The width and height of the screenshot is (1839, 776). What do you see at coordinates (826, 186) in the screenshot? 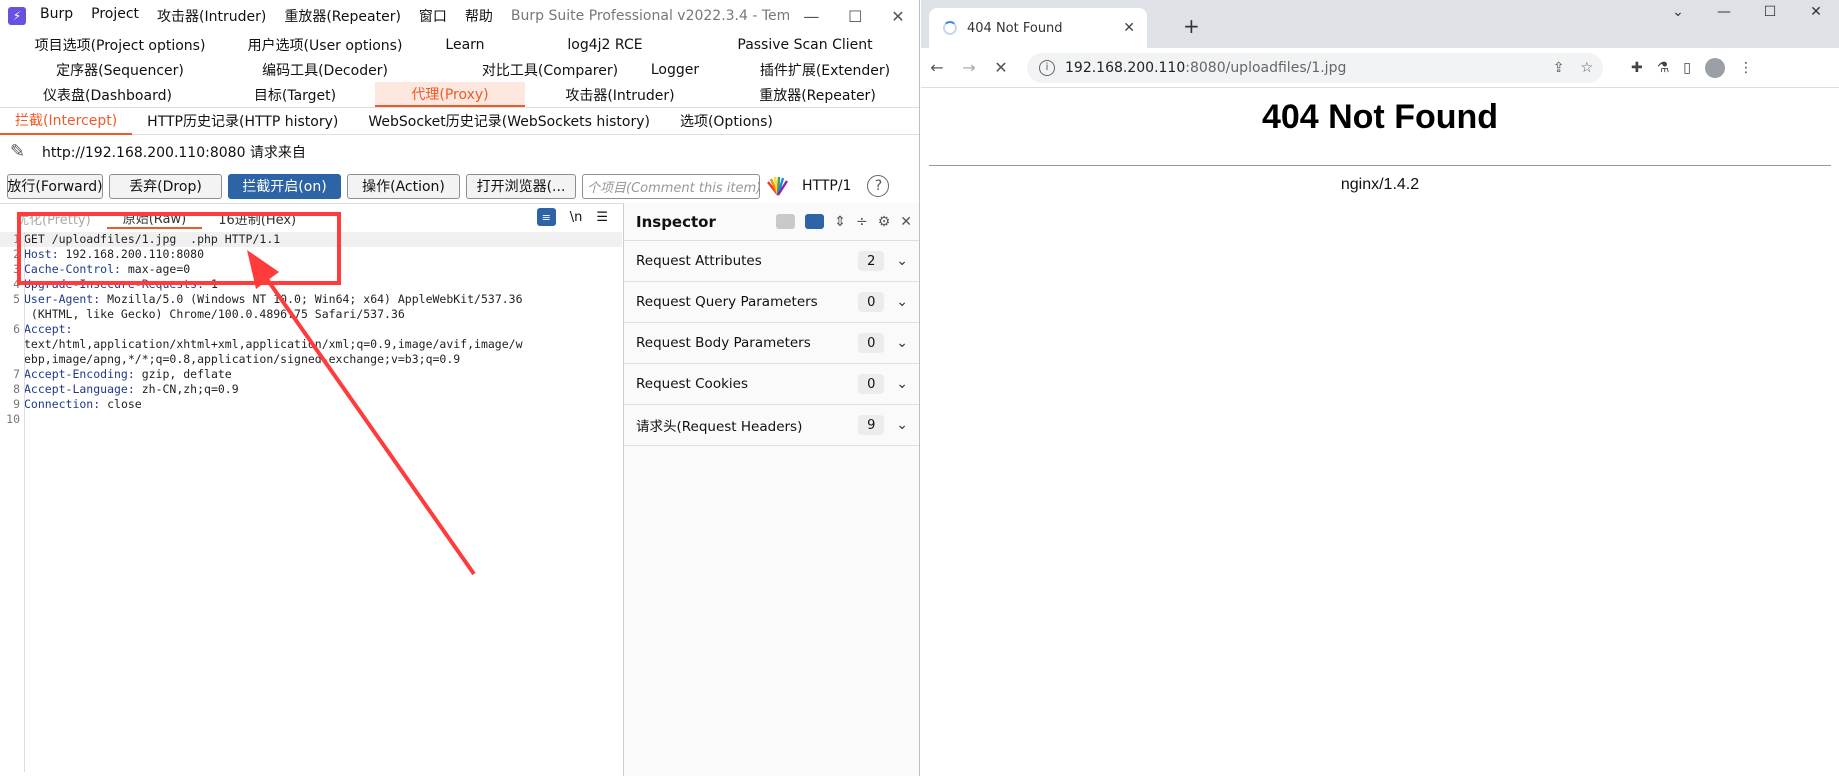
I see `http-version-label: HTTP/1` at bounding box center [826, 186].